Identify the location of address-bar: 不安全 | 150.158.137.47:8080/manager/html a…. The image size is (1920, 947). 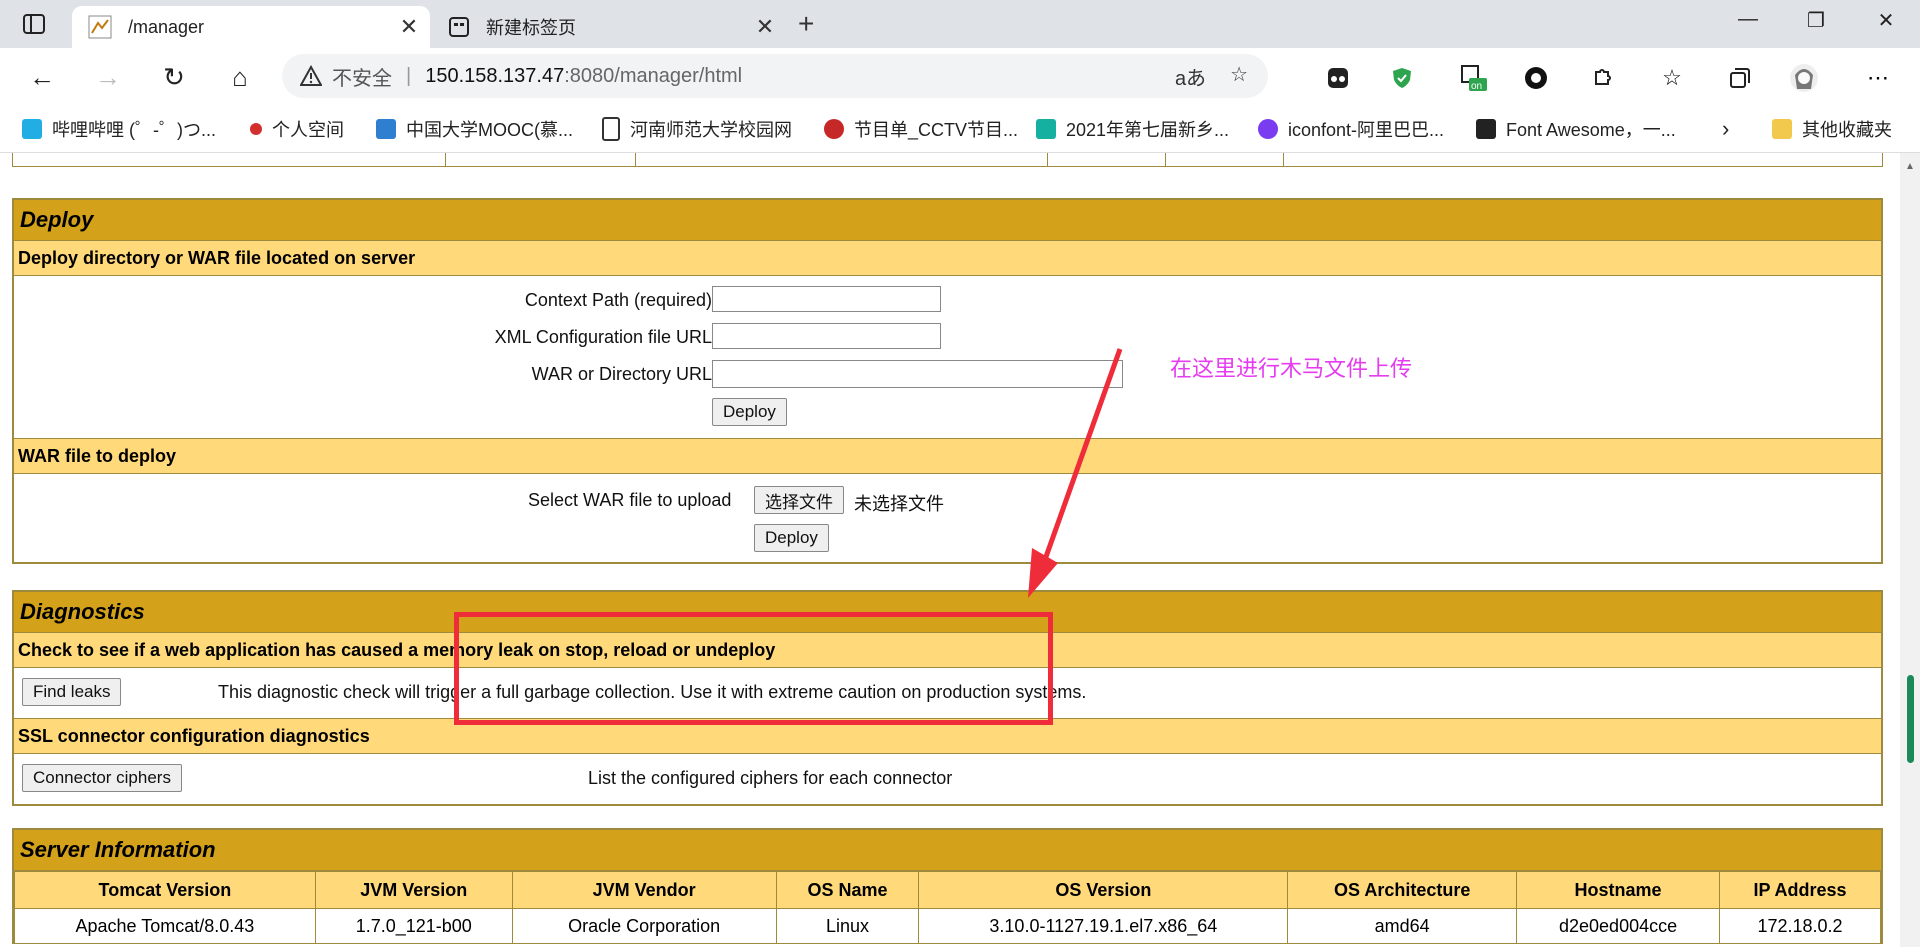
(775, 76).